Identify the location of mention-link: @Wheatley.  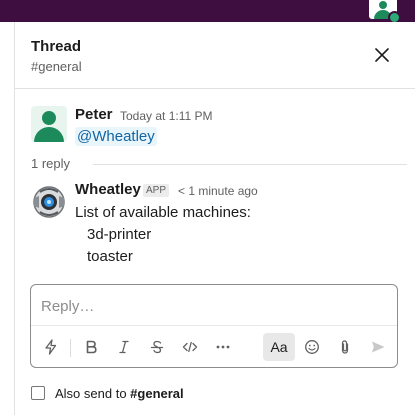
(116, 136).